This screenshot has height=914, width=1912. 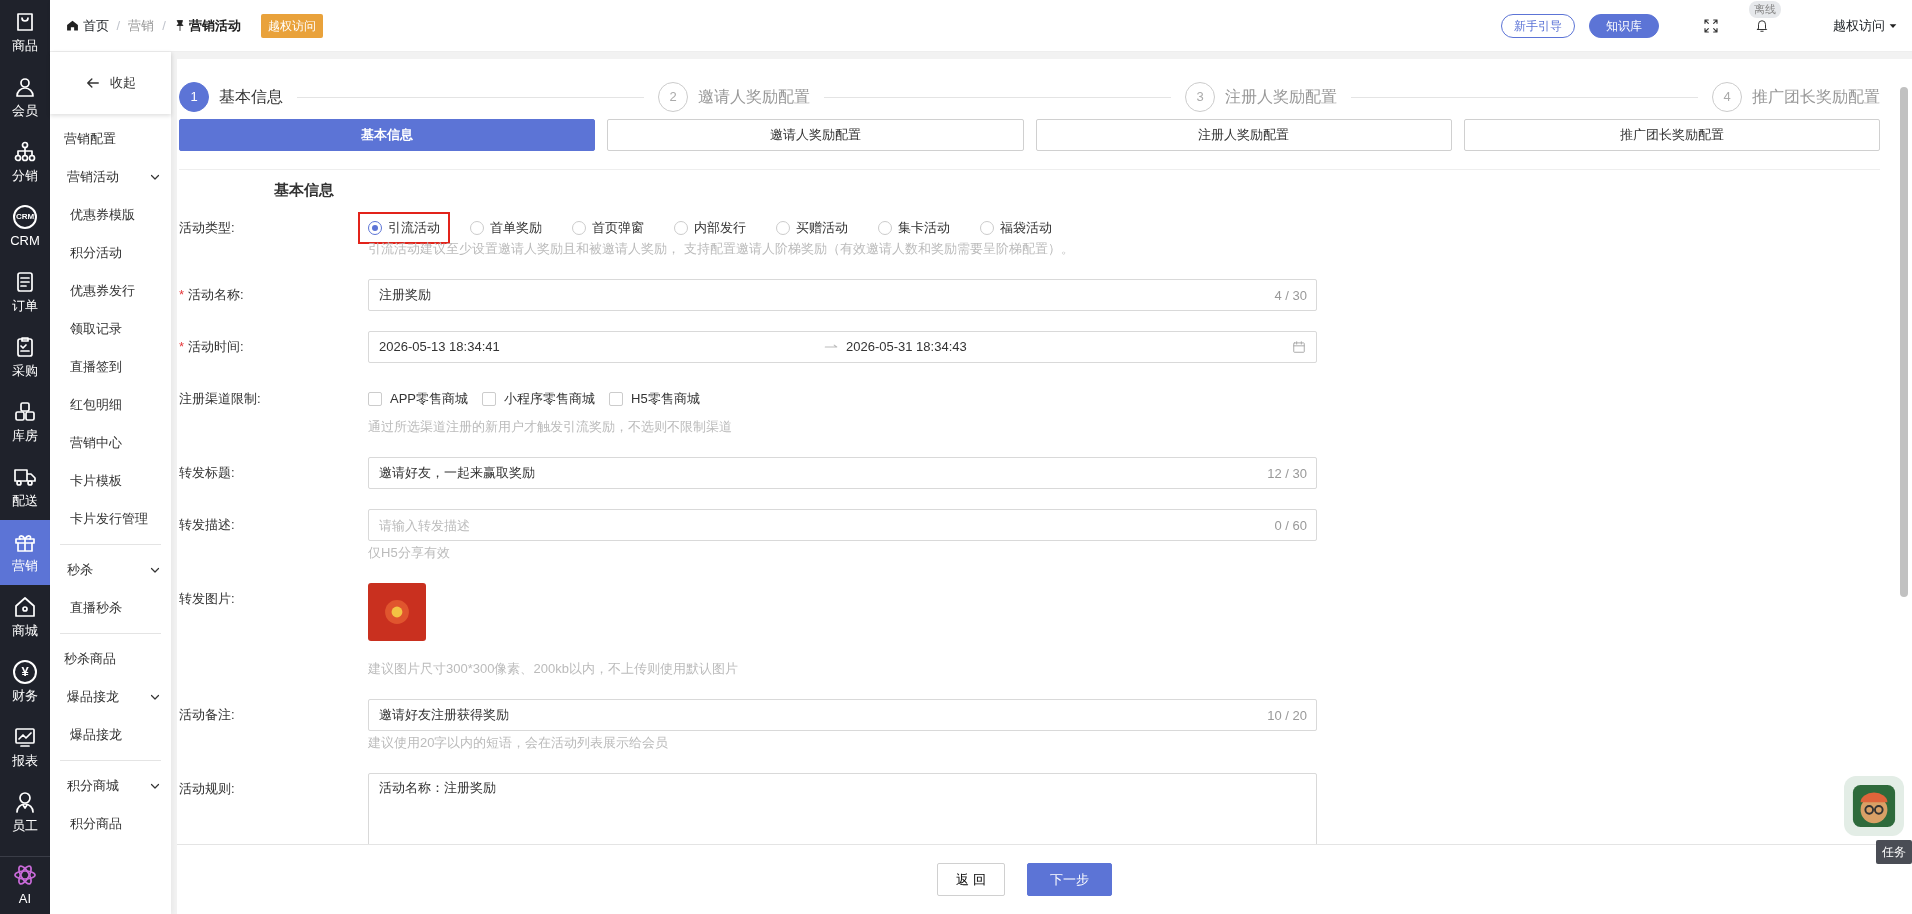 I want to click on rail-item: 商品, so click(x=25, y=32).